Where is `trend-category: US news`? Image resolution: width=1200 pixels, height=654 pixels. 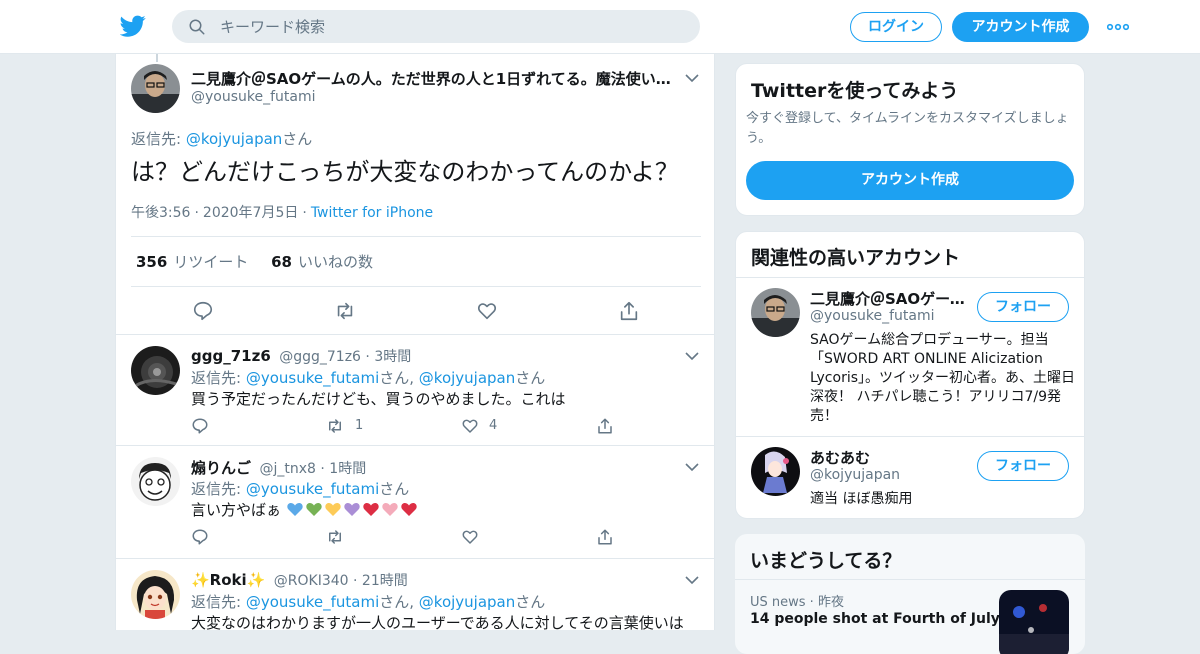
trend-category: US news is located at coordinates (778, 602).